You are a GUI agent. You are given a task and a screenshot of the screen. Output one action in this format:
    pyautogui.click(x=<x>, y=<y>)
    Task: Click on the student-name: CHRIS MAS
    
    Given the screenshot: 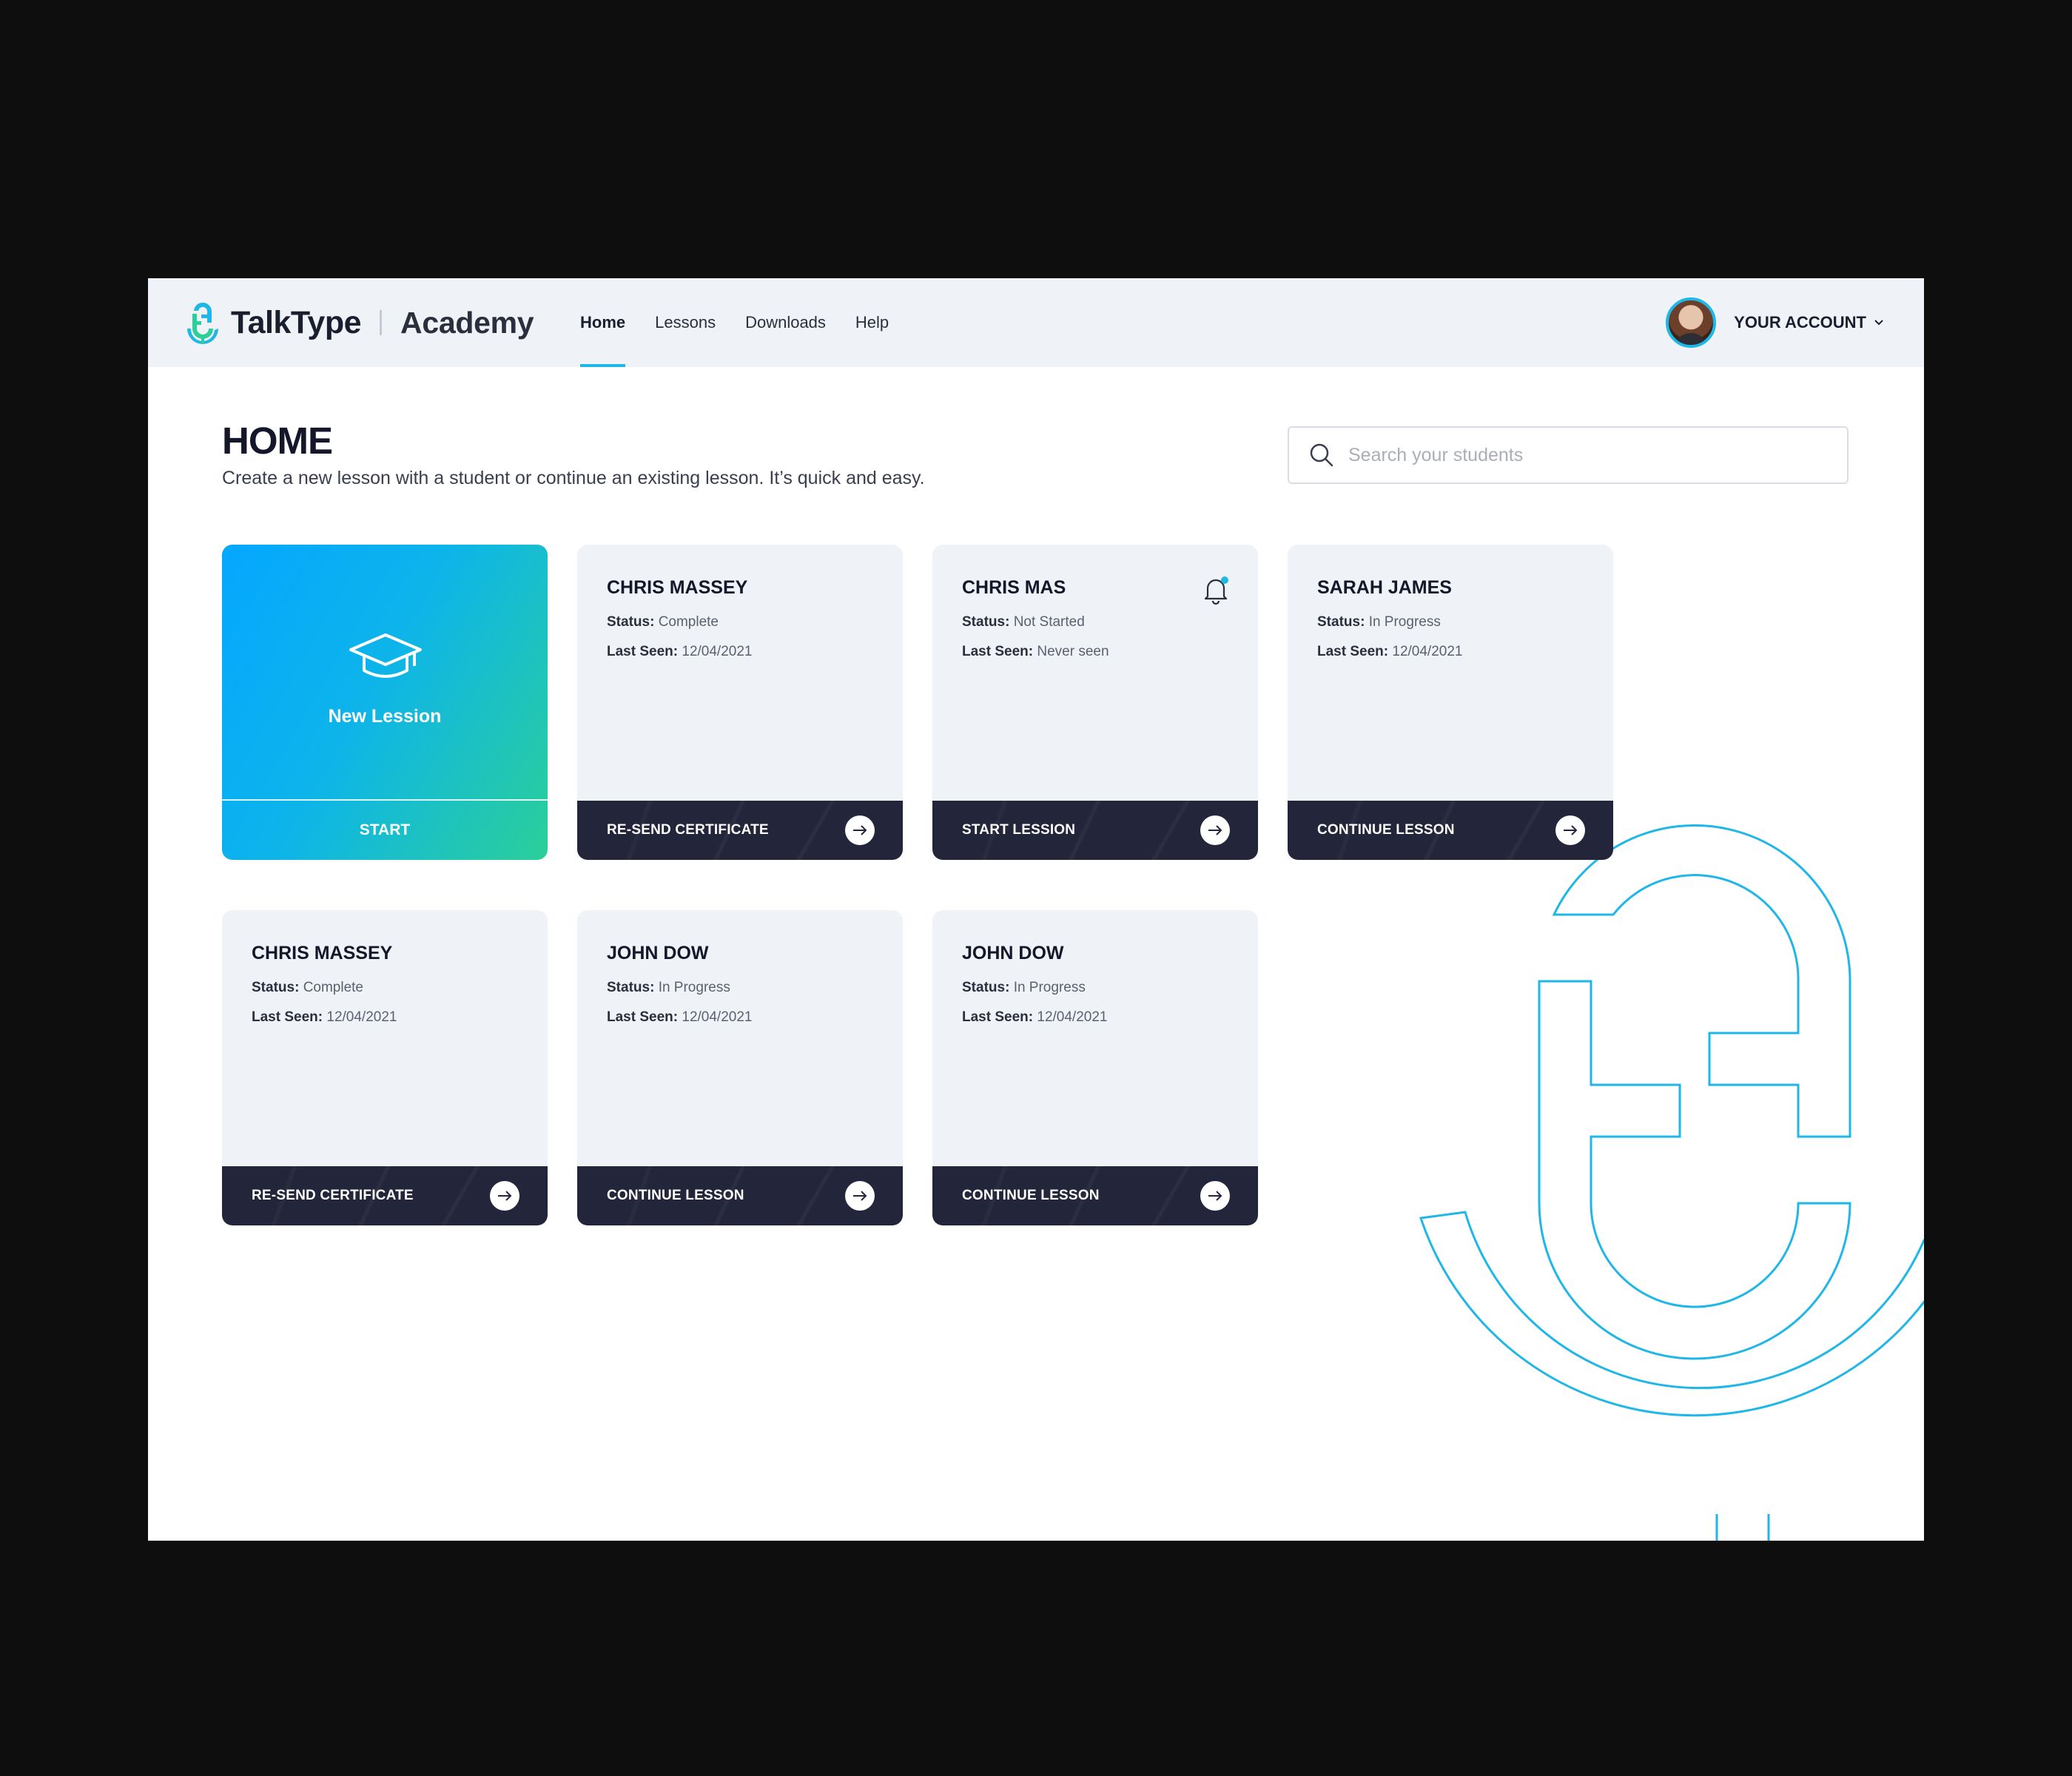 What is the action you would take?
    pyautogui.click(x=1014, y=587)
    